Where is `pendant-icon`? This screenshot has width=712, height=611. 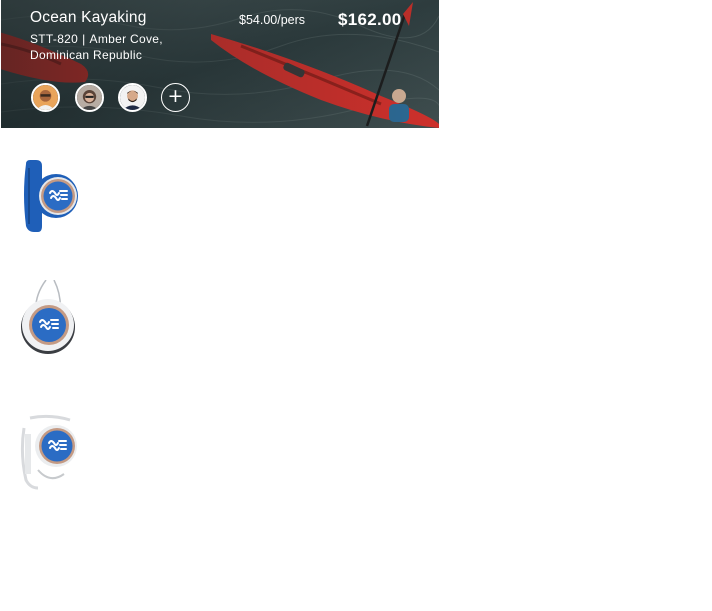
pendant-icon is located at coordinates (48, 317).